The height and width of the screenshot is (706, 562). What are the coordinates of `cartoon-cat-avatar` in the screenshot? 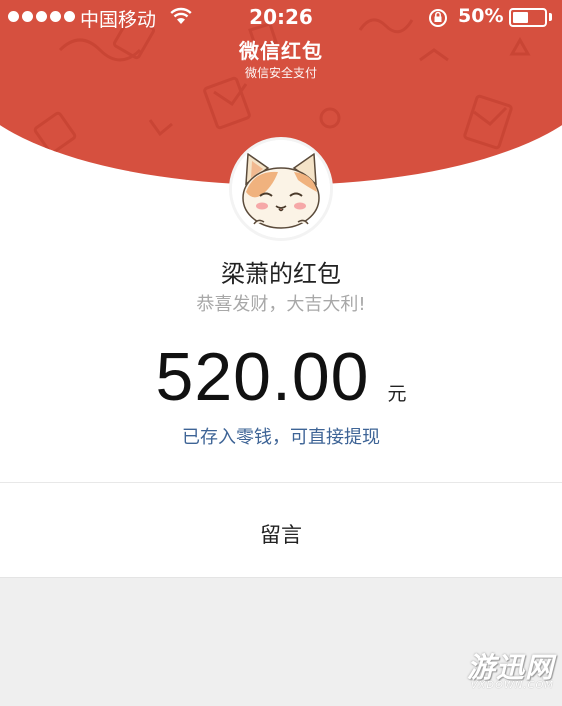 It's located at (281, 189).